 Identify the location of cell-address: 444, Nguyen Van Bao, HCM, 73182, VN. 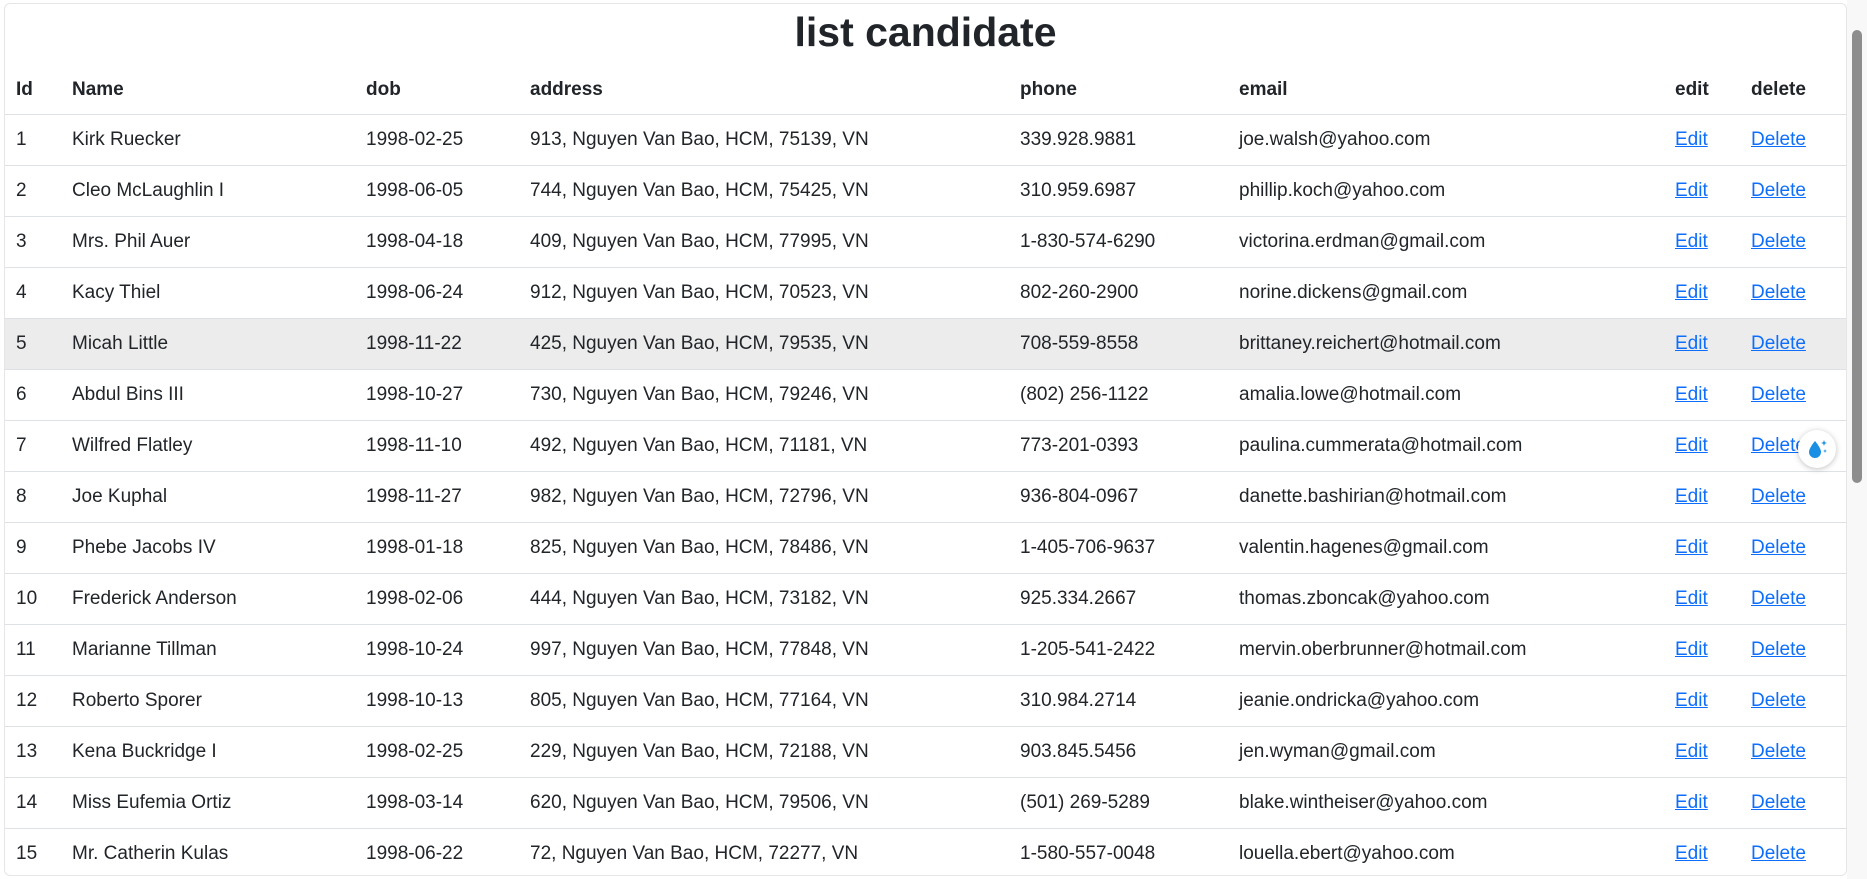
(764, 599).